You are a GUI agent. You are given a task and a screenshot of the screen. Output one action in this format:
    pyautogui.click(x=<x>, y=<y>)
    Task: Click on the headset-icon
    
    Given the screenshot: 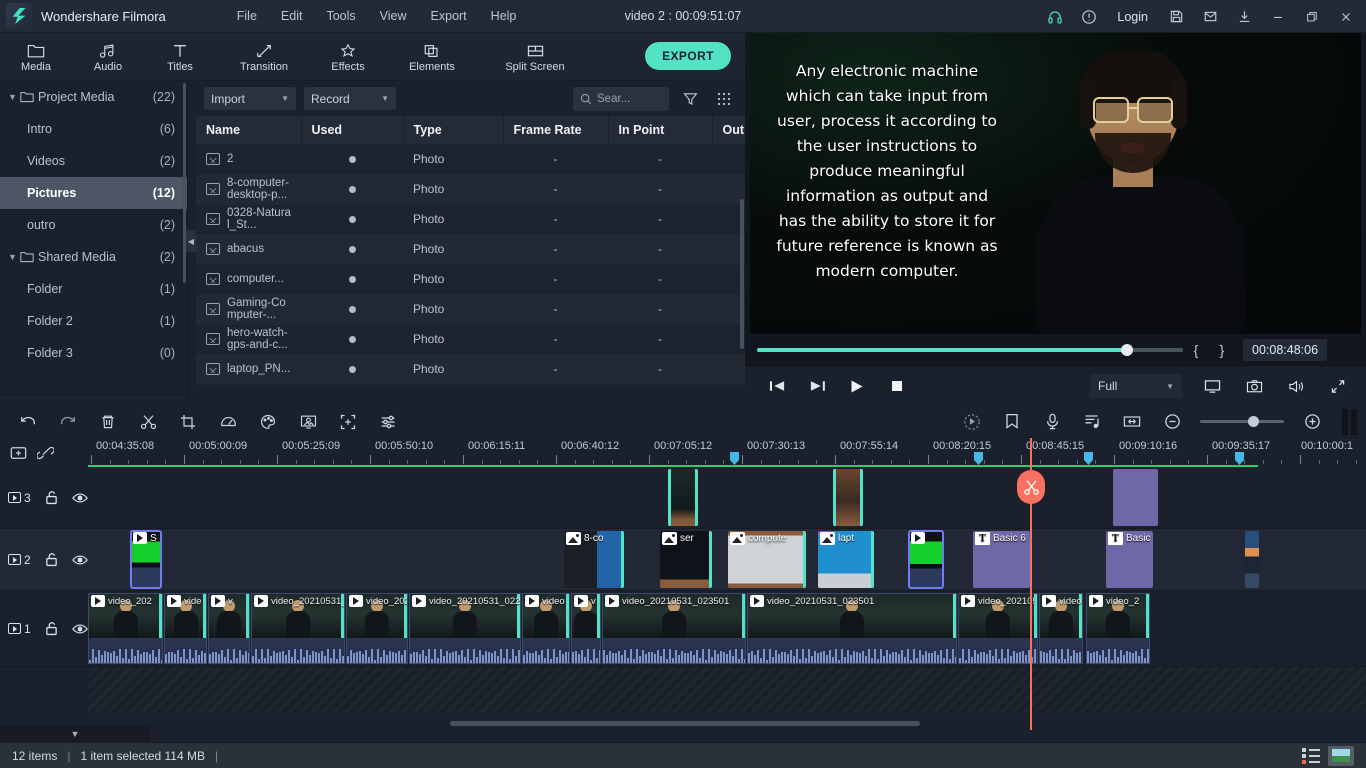 What is the action you would take?
    pyautogui.click(x=1055, y=16)
    